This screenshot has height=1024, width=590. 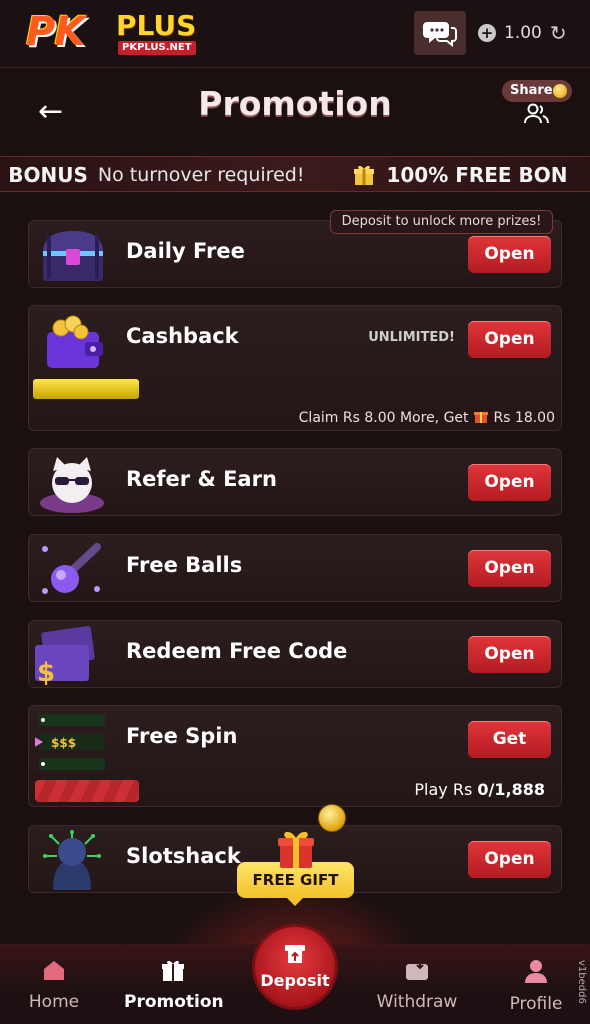 What do you see at coordinates (157, 48) in the screenshot?
I see `logo-url: PKPLUS.NET` at bounding box center [157, 48].